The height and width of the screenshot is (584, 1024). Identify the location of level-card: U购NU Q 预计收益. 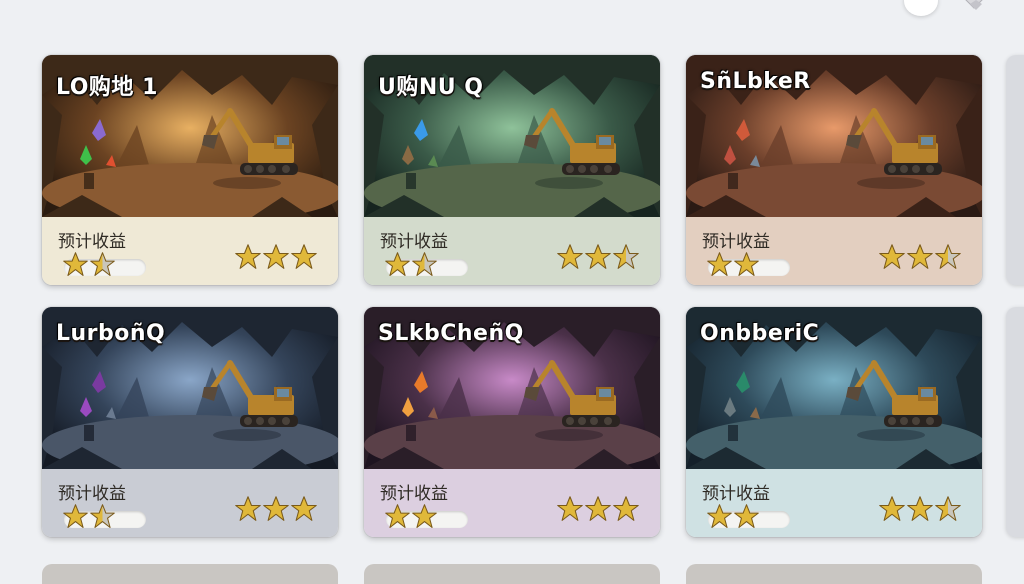
(512, 170).